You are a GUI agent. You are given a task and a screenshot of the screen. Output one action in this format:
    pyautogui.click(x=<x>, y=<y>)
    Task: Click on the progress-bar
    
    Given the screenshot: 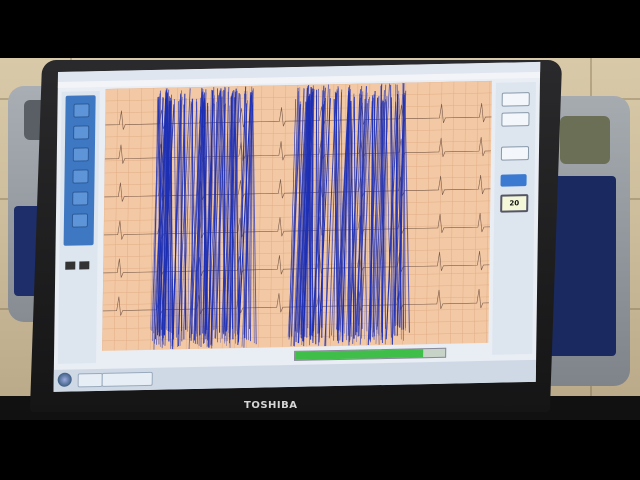 What is the action you would take?
    pyautogui.click(x=370, y=354)
    